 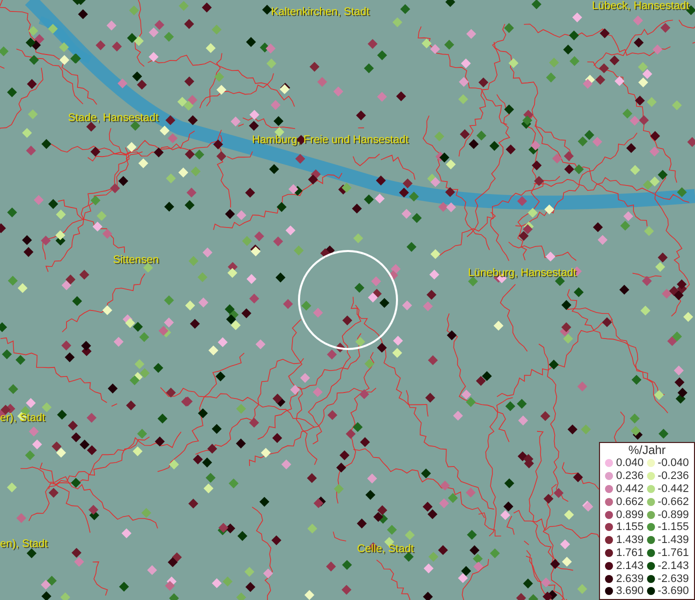 What do you see at coordinates (673, 540) in the screenshot?
I see `legend-label: -1.439` at bounding box center [673, 540].